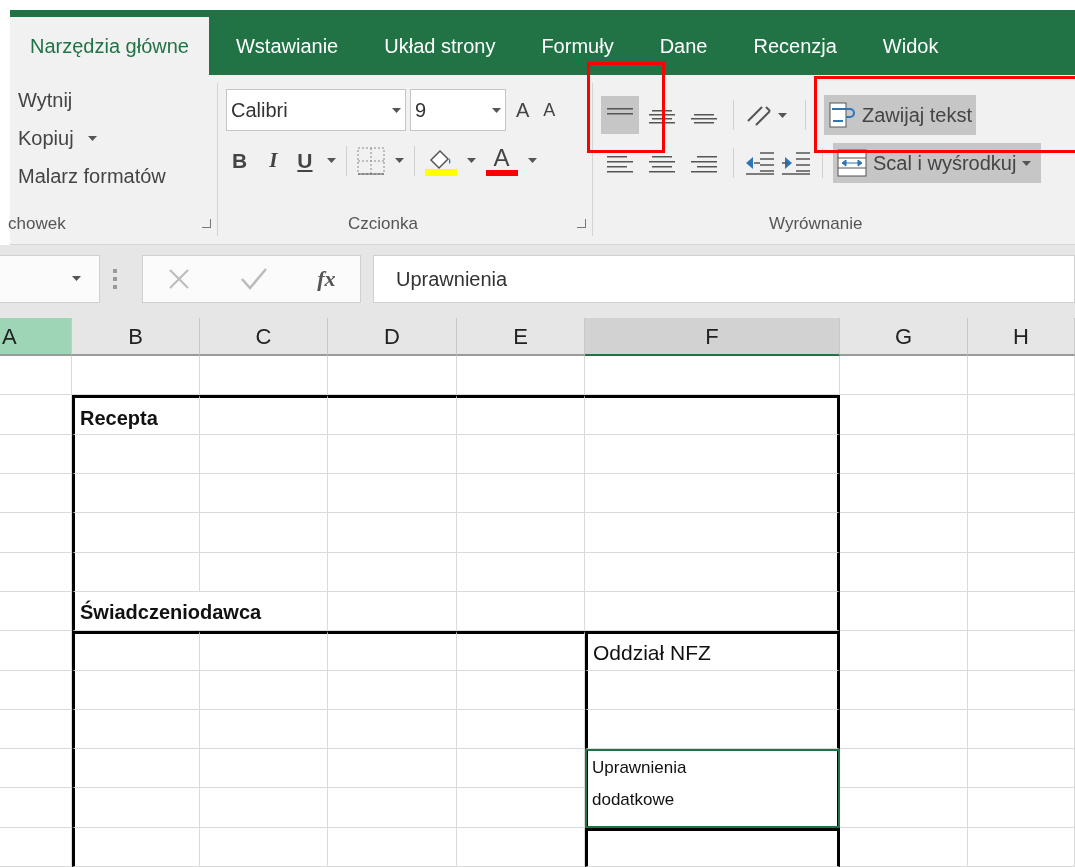 This screenshot has width=1075, height=867. I want to click on column-header: H, so click(1021, 337).